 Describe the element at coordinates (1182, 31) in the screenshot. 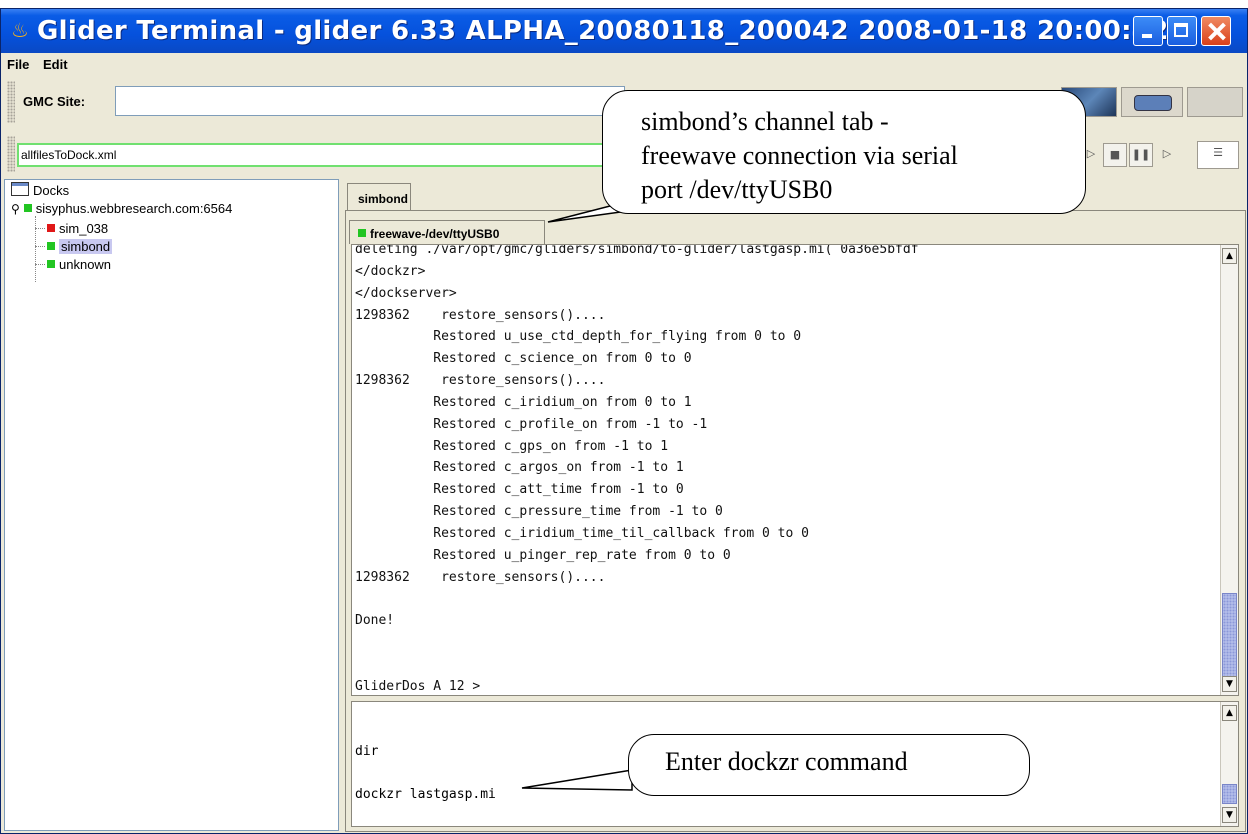

I see `maximize-button` at that location.